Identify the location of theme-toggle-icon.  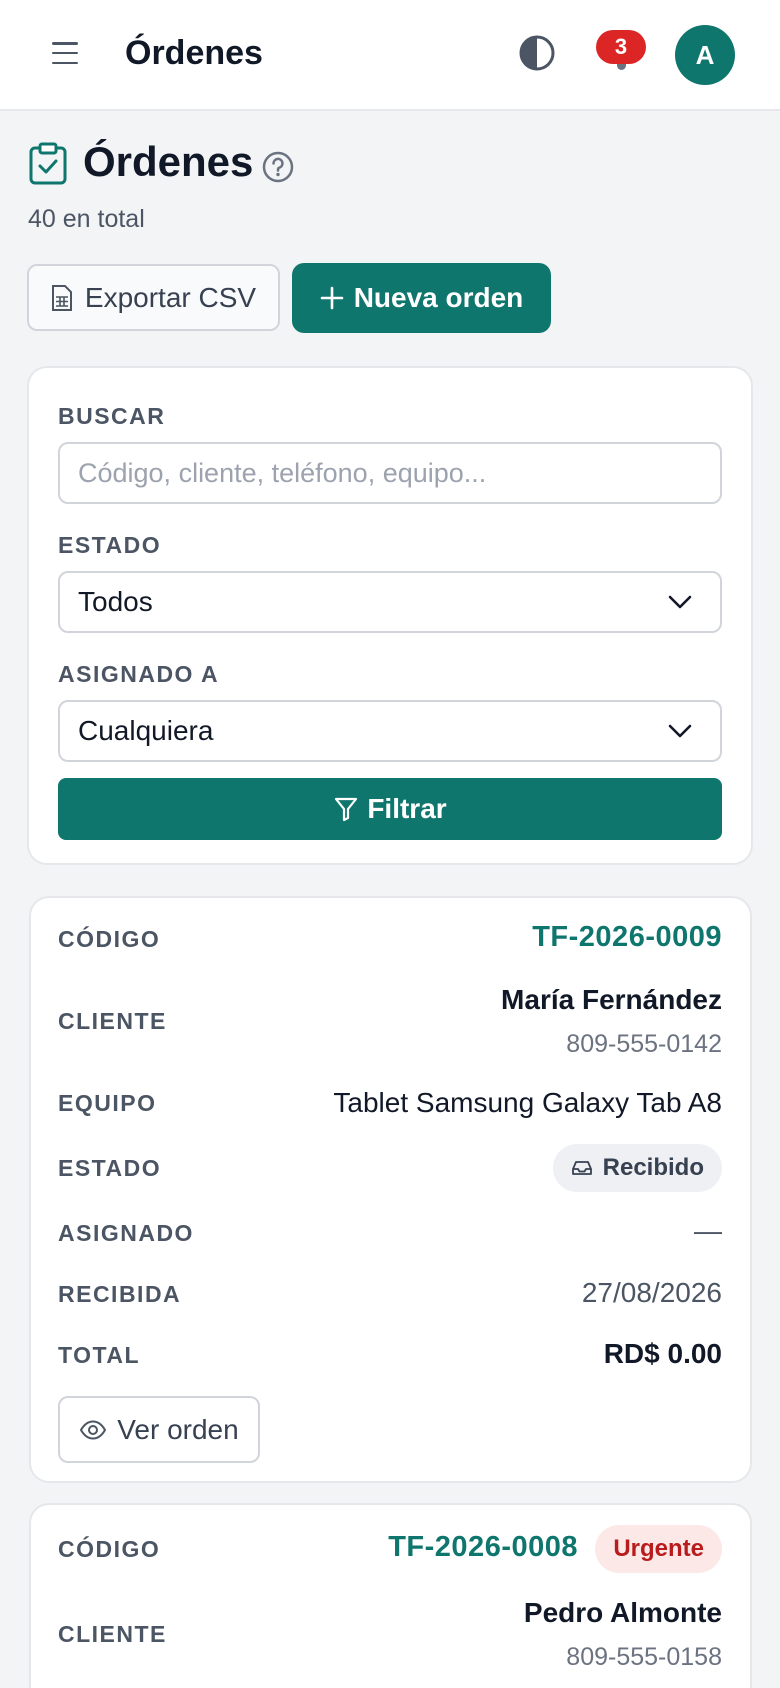
(537, 53).